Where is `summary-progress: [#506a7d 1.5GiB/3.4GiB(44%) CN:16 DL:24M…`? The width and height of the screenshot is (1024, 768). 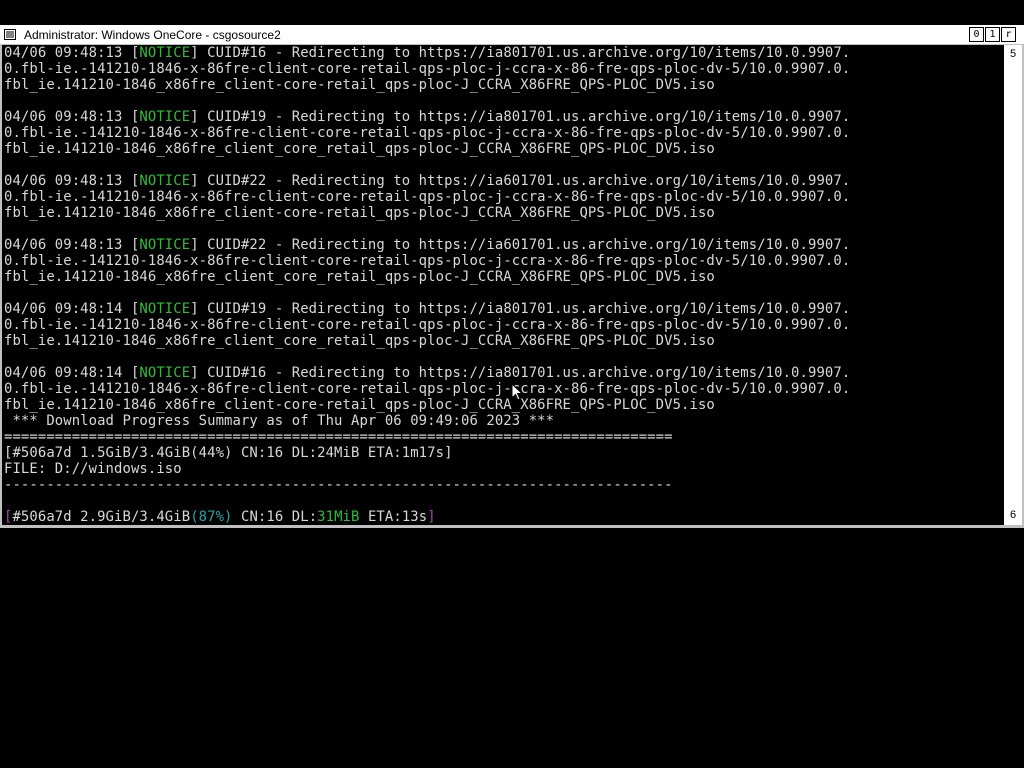
summary-progress: [#506a7d 1.5GiB/3.4GiB(44%) CN:16 DL:24M… is located at coordinates (228, 453).